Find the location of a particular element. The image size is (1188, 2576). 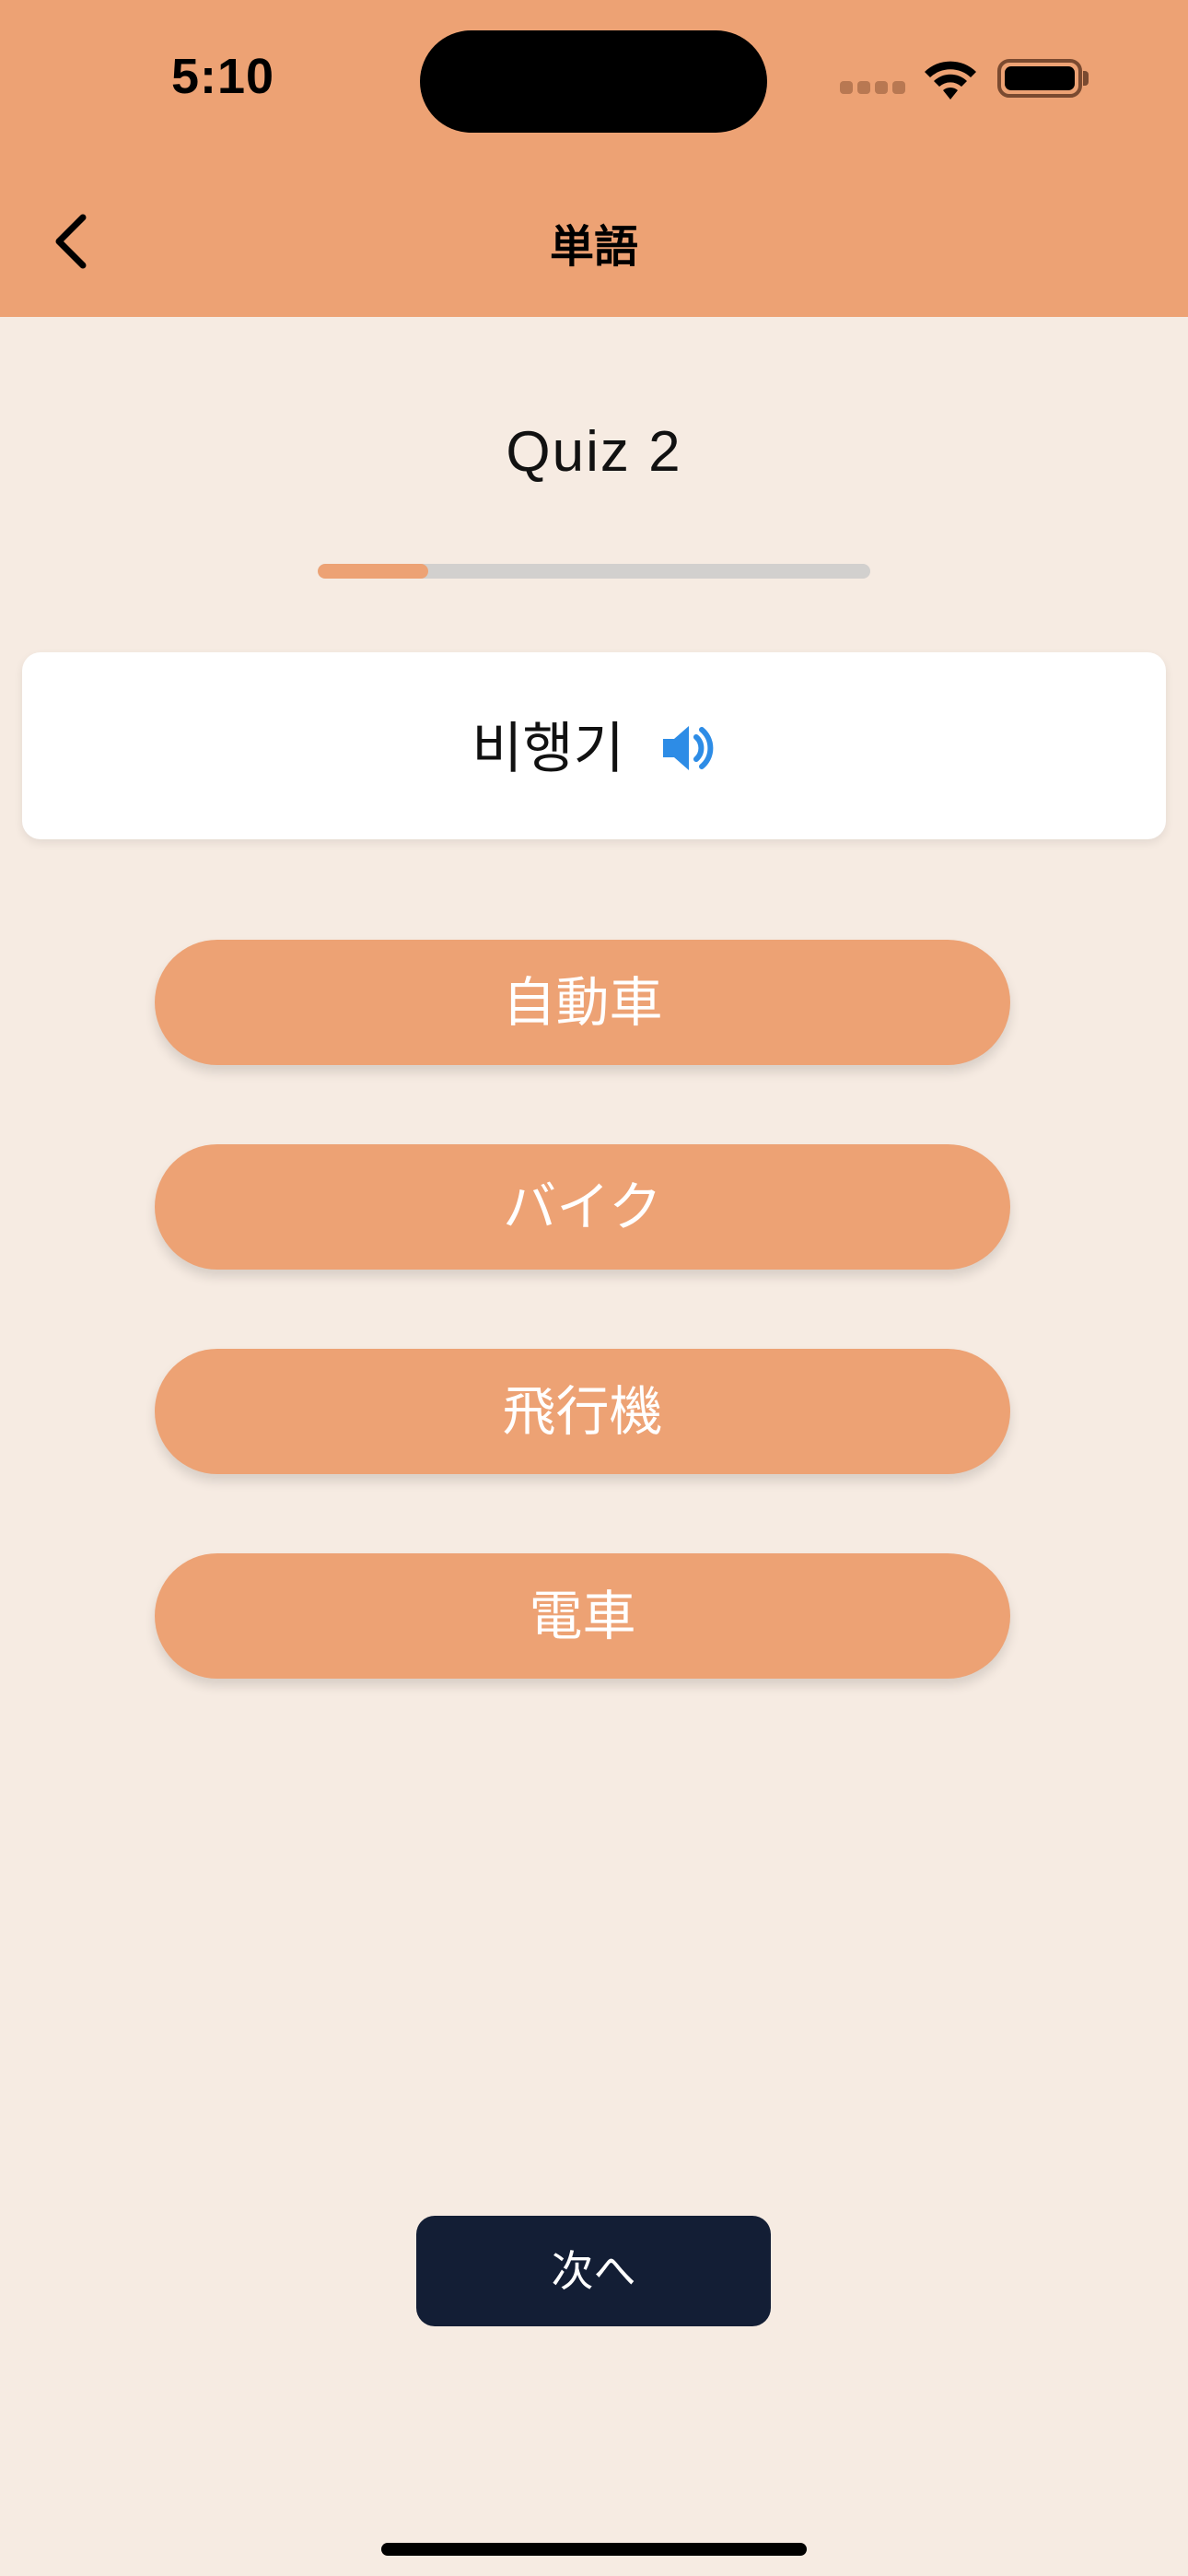

next-button: 次へ is located at coordinates (593, 2271).